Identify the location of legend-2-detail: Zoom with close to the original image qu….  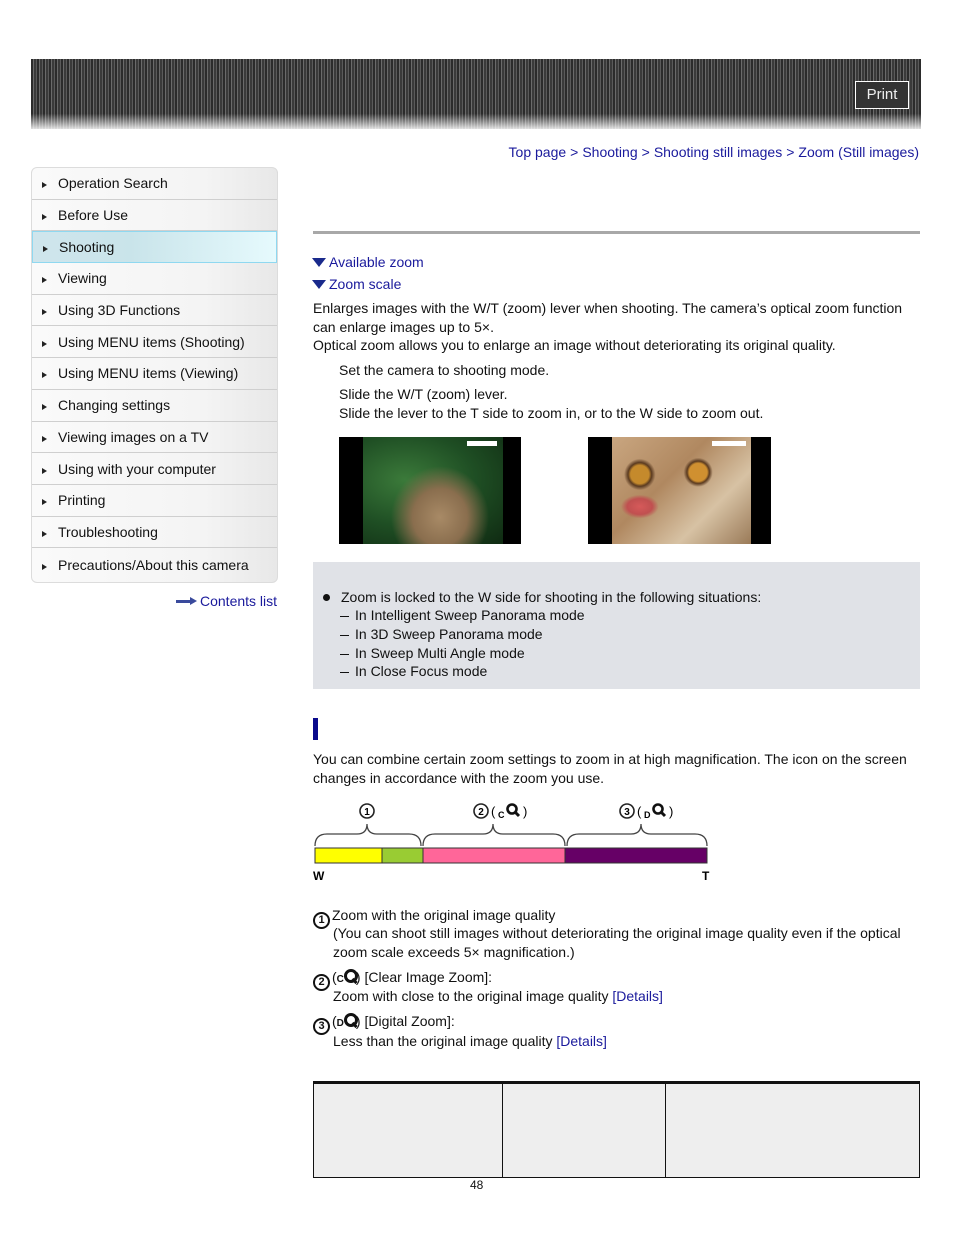
(498, 996).